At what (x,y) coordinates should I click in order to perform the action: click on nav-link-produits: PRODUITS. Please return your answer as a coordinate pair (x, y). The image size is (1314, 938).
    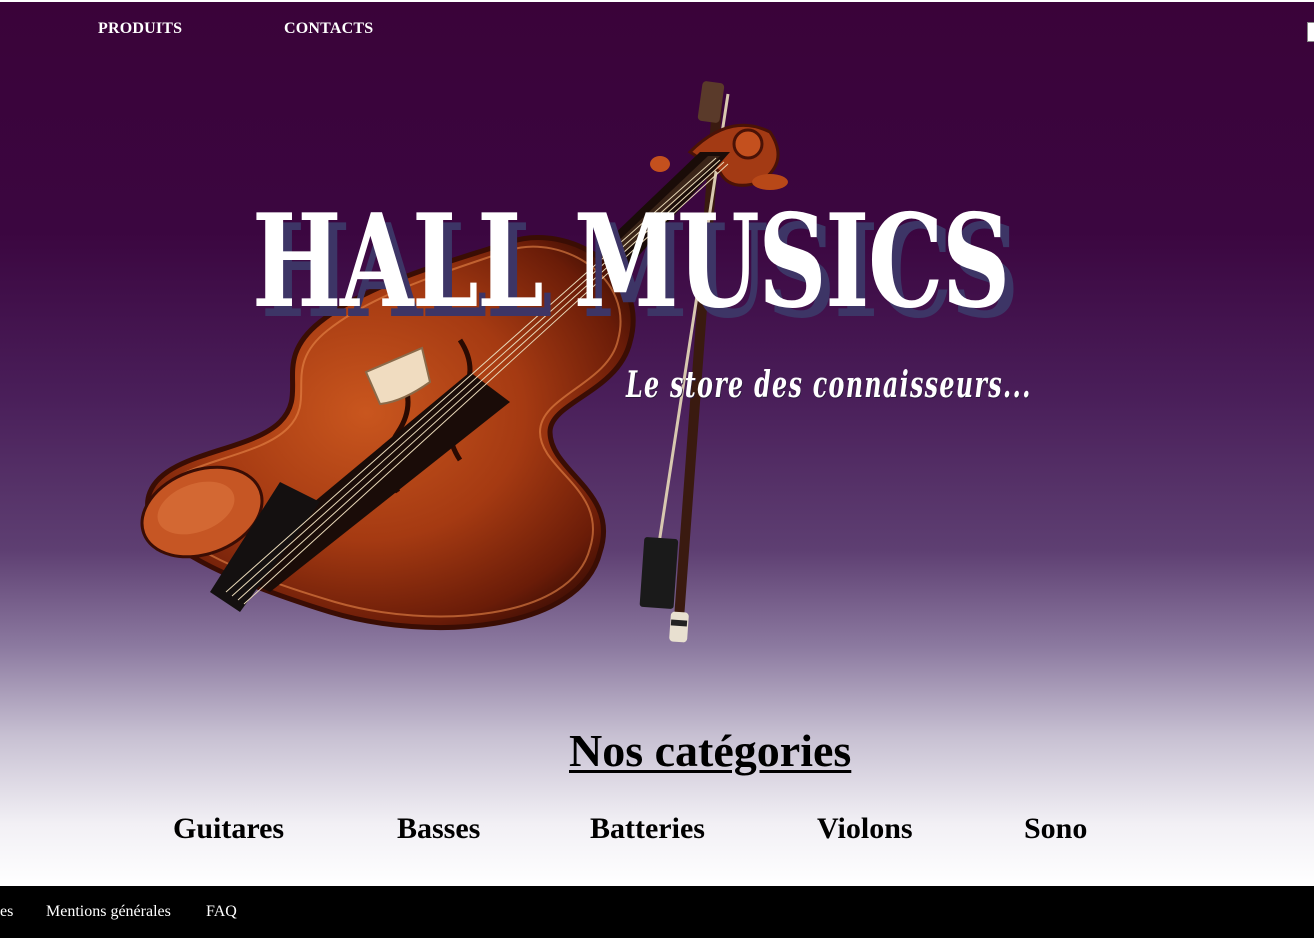
    Looking at the image, I should click on (140, 29).